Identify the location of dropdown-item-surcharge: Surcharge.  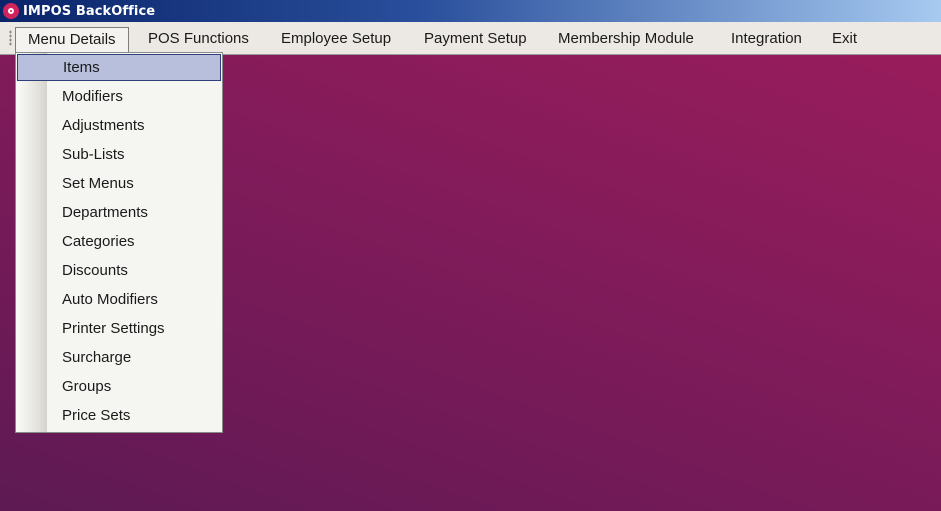
(119, 357).